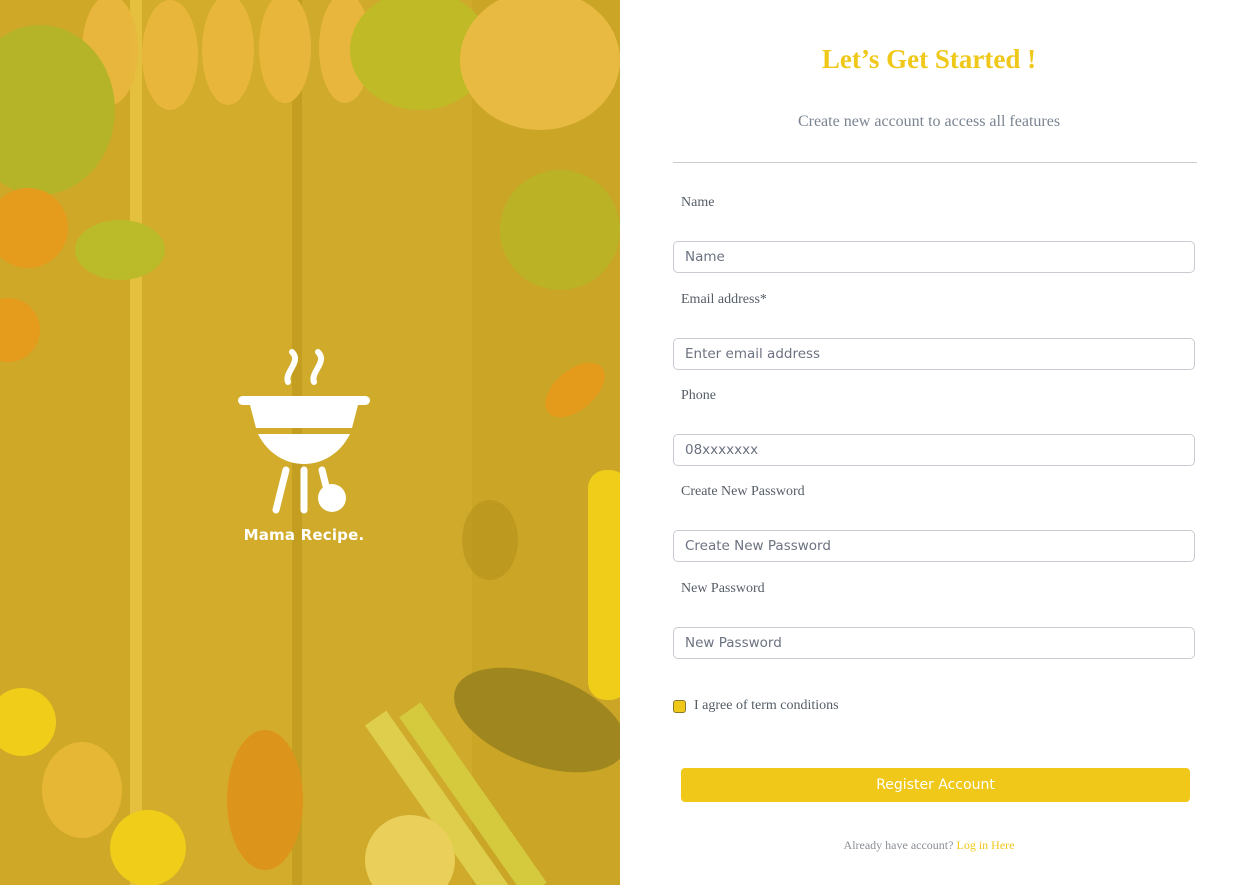 The height and width of the screenshot is (885, 1238). I want to click on login-prompt-text: Already have account?, so click(898, 845).